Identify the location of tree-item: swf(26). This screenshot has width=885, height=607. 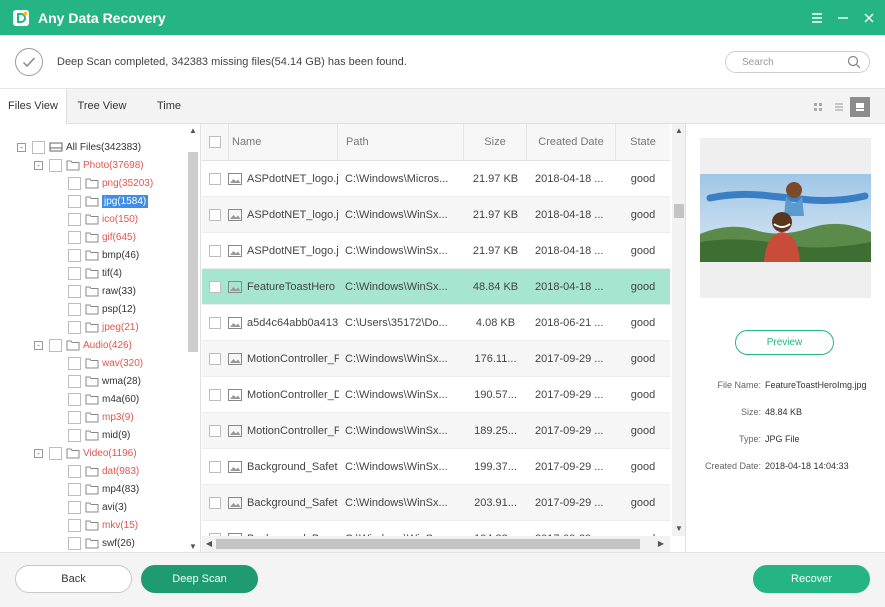
(101, 543).